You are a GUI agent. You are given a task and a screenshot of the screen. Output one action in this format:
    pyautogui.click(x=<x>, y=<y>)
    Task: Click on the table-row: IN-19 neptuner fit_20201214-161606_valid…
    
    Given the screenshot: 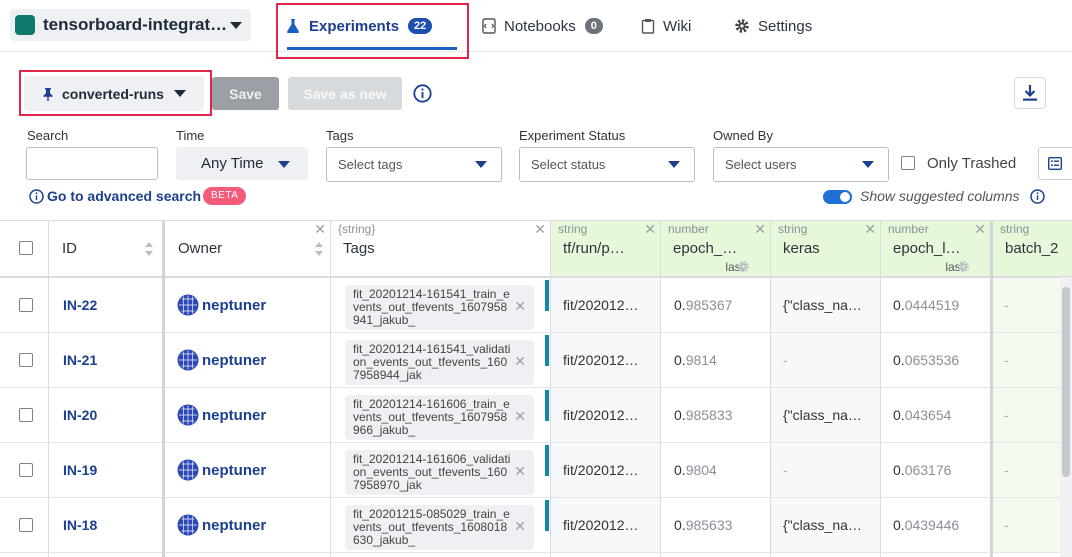 What is the action you would take?
    pyautogui.click(x=536, y=470)
    